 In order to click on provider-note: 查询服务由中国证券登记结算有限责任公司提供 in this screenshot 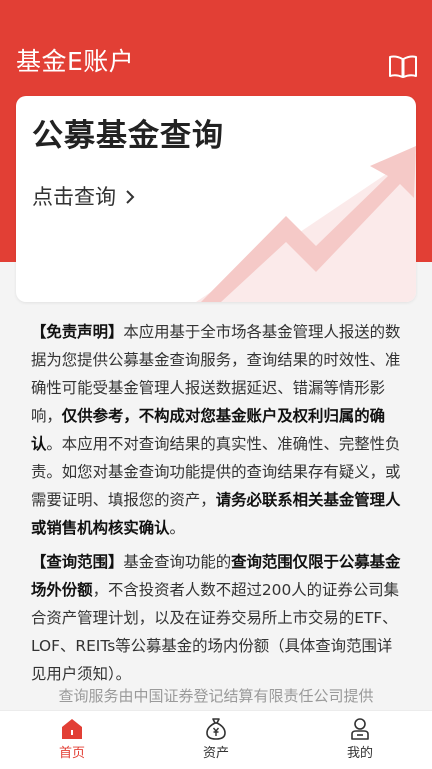, I will do `click(216, 696)`.